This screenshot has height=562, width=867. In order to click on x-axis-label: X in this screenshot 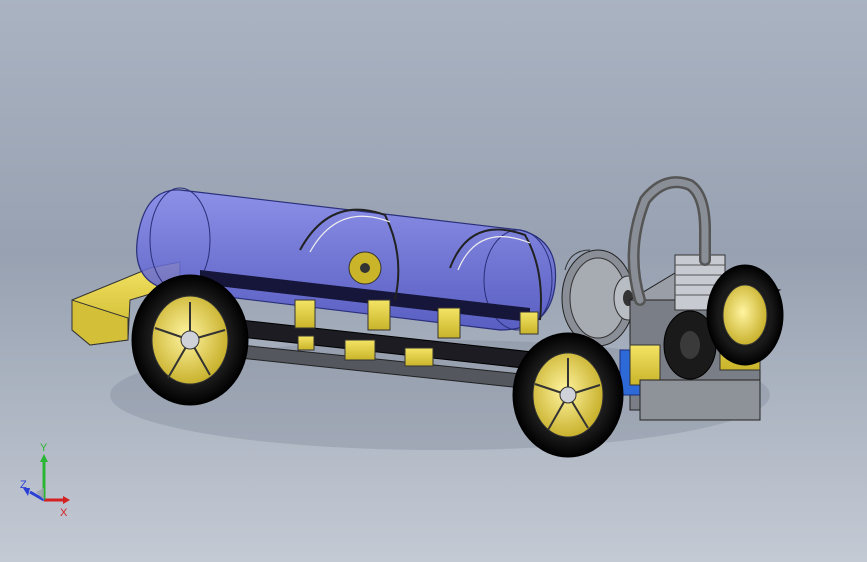, I will do `click(64, 513)`.